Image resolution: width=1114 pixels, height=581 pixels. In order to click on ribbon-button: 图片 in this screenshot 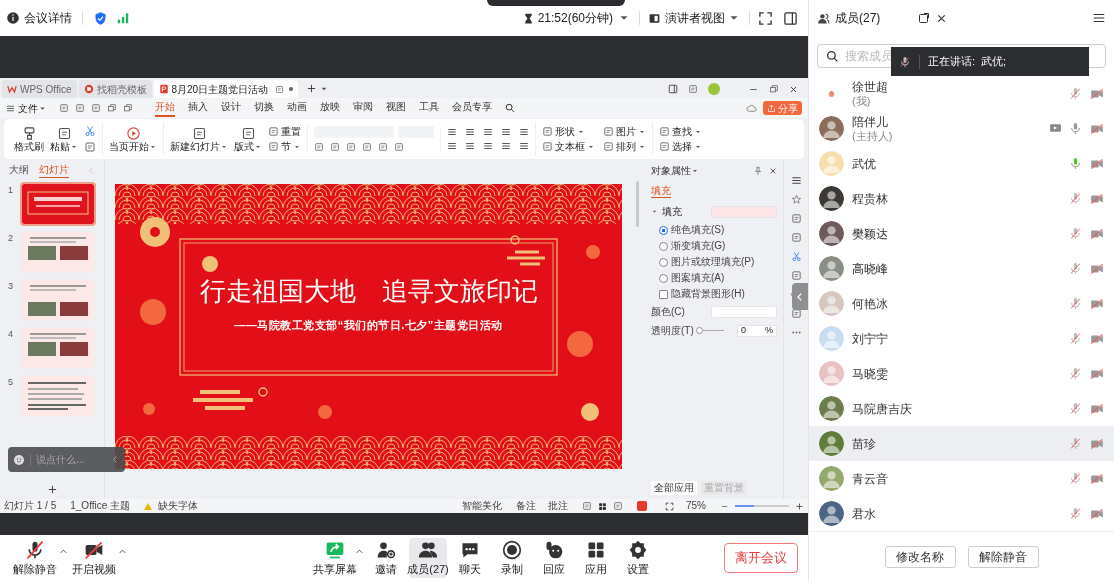, I will do `click(624, 131)`.